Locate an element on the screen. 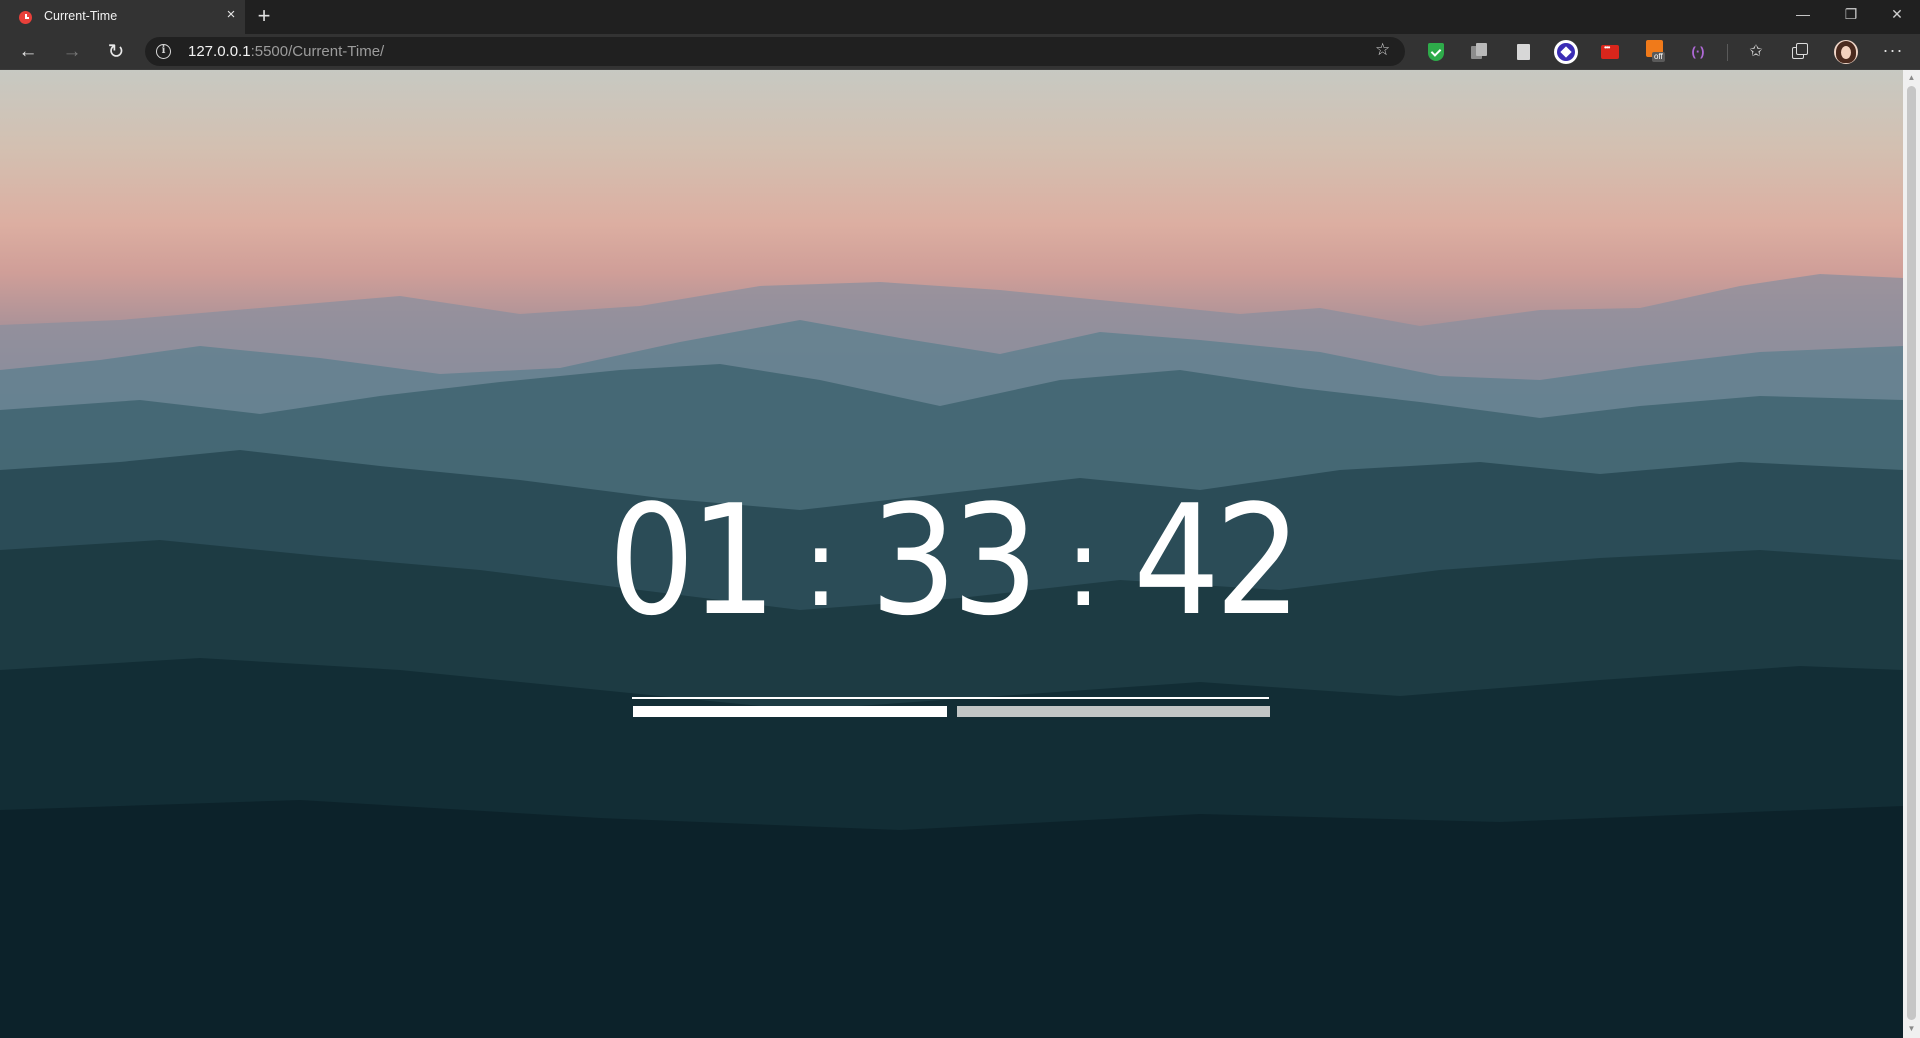 This screenshot has width=1920, height=1038. back-button: ← is located at coordinates (28, 52).